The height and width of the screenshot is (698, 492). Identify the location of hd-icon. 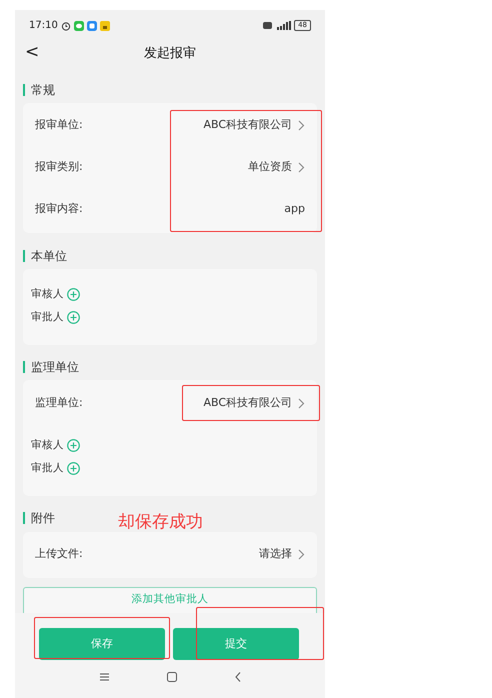
(267, 26).